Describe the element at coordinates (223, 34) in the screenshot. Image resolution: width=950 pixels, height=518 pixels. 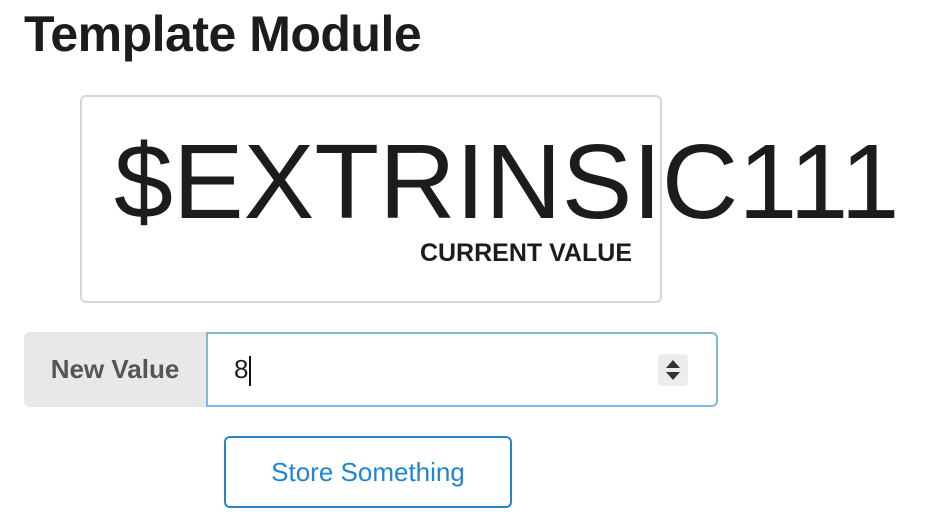
I see `page-title: Template Module` at that location.